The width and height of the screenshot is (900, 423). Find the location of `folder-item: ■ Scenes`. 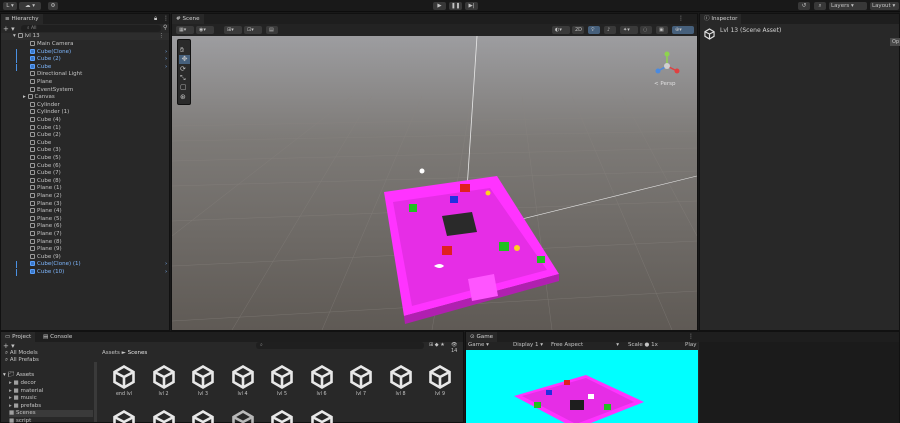

folder-item: ■ Scenes is located at coordinates (51, 414).